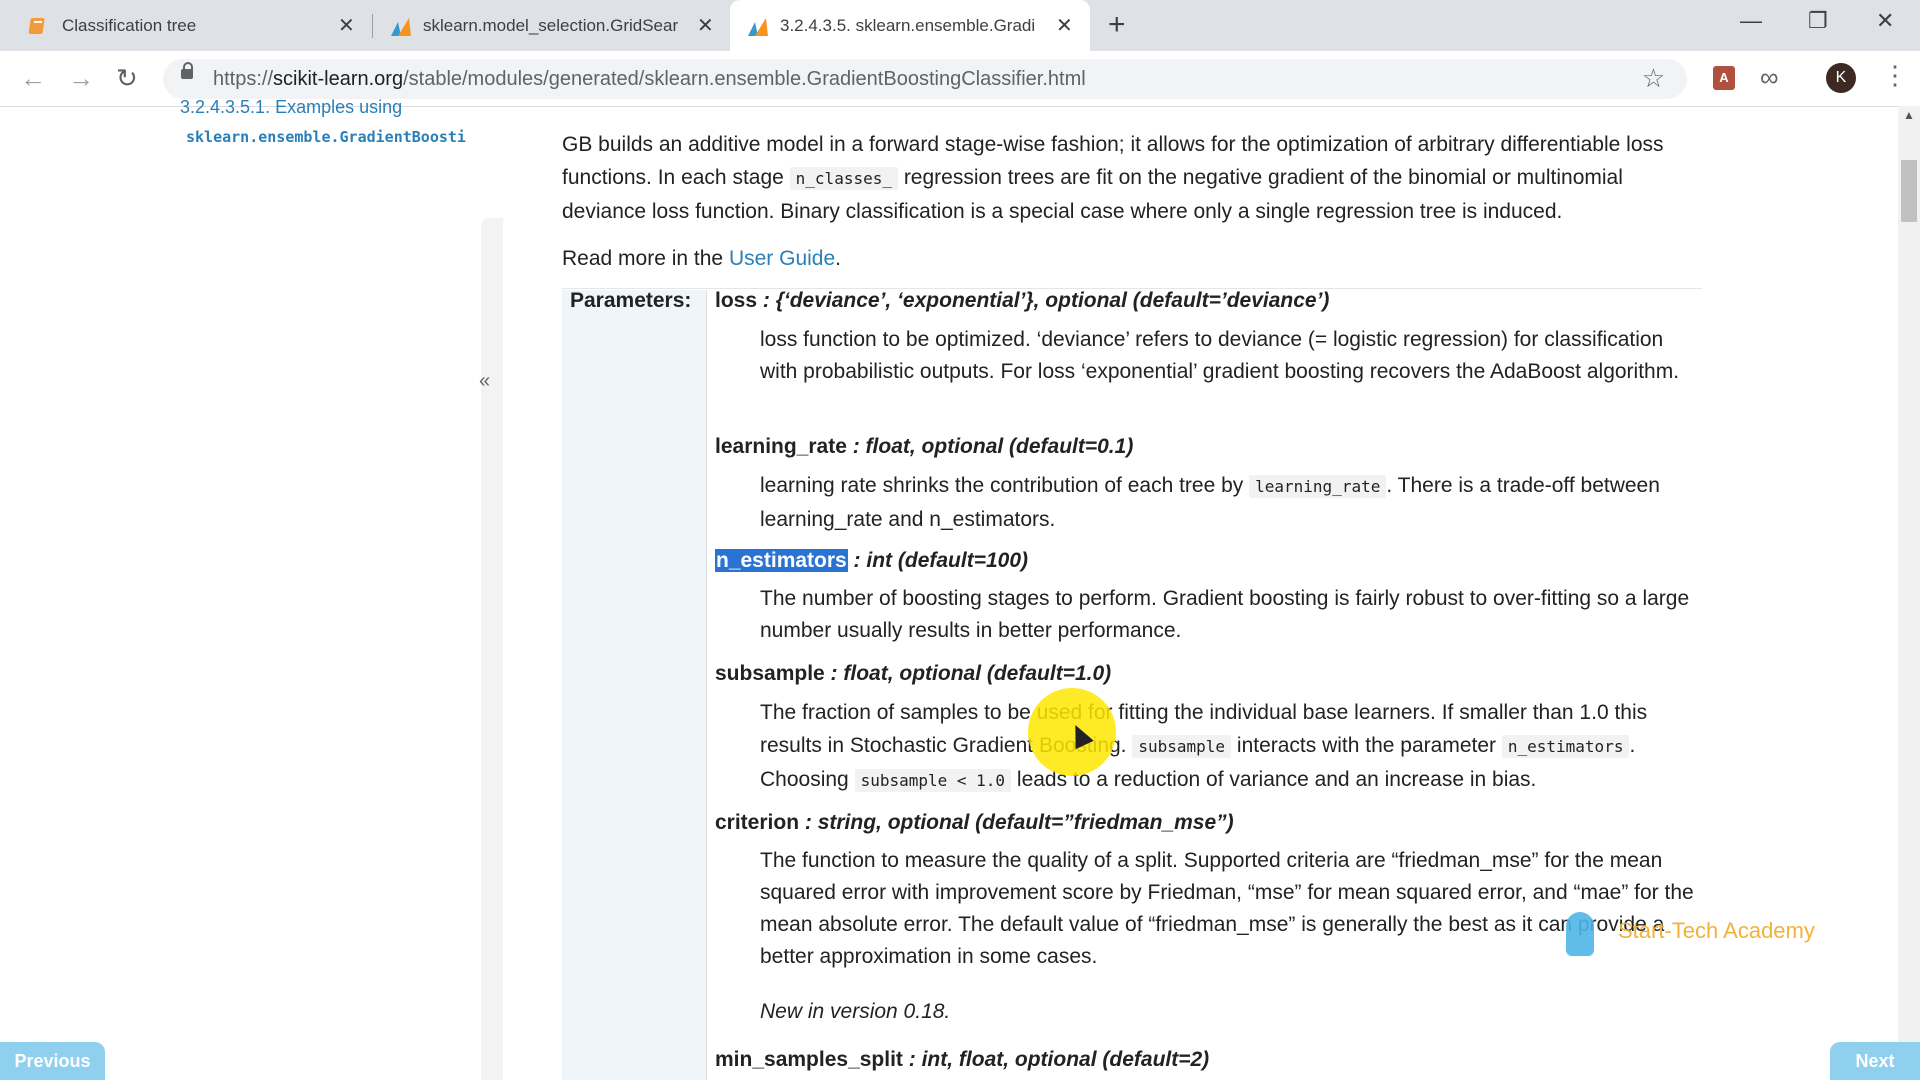 This screenshot has width=1920, height=1080. I want to click on inline-code: n_estimators, so click(1565, 746).